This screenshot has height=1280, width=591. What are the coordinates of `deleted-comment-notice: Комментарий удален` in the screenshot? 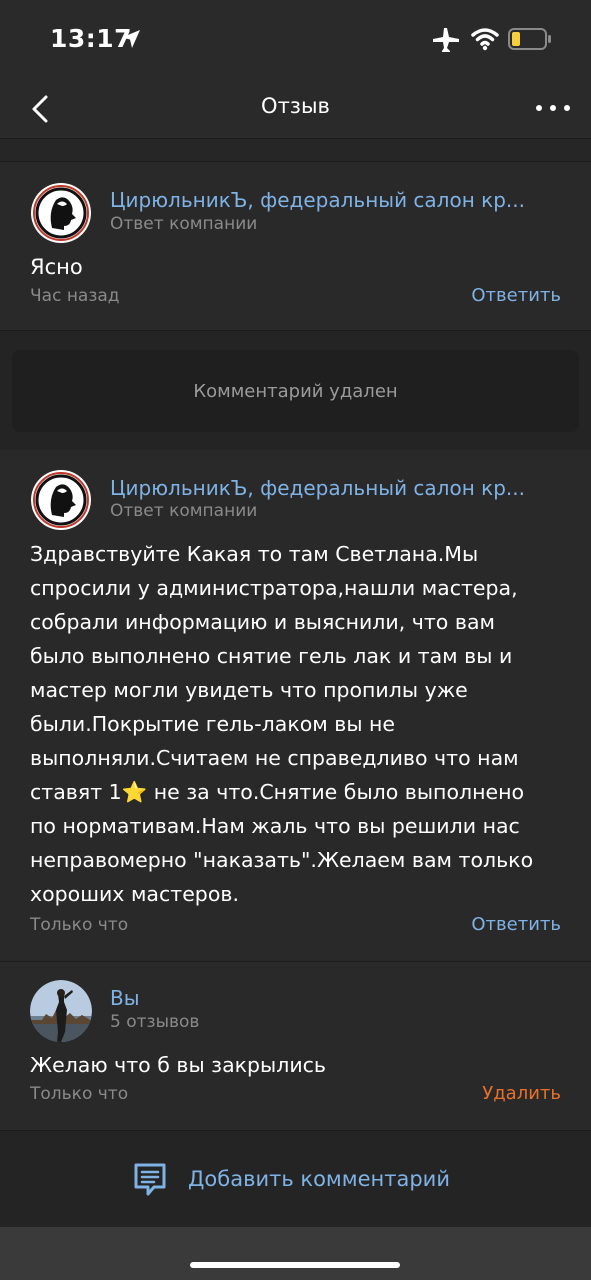 It's located at (295, 391).